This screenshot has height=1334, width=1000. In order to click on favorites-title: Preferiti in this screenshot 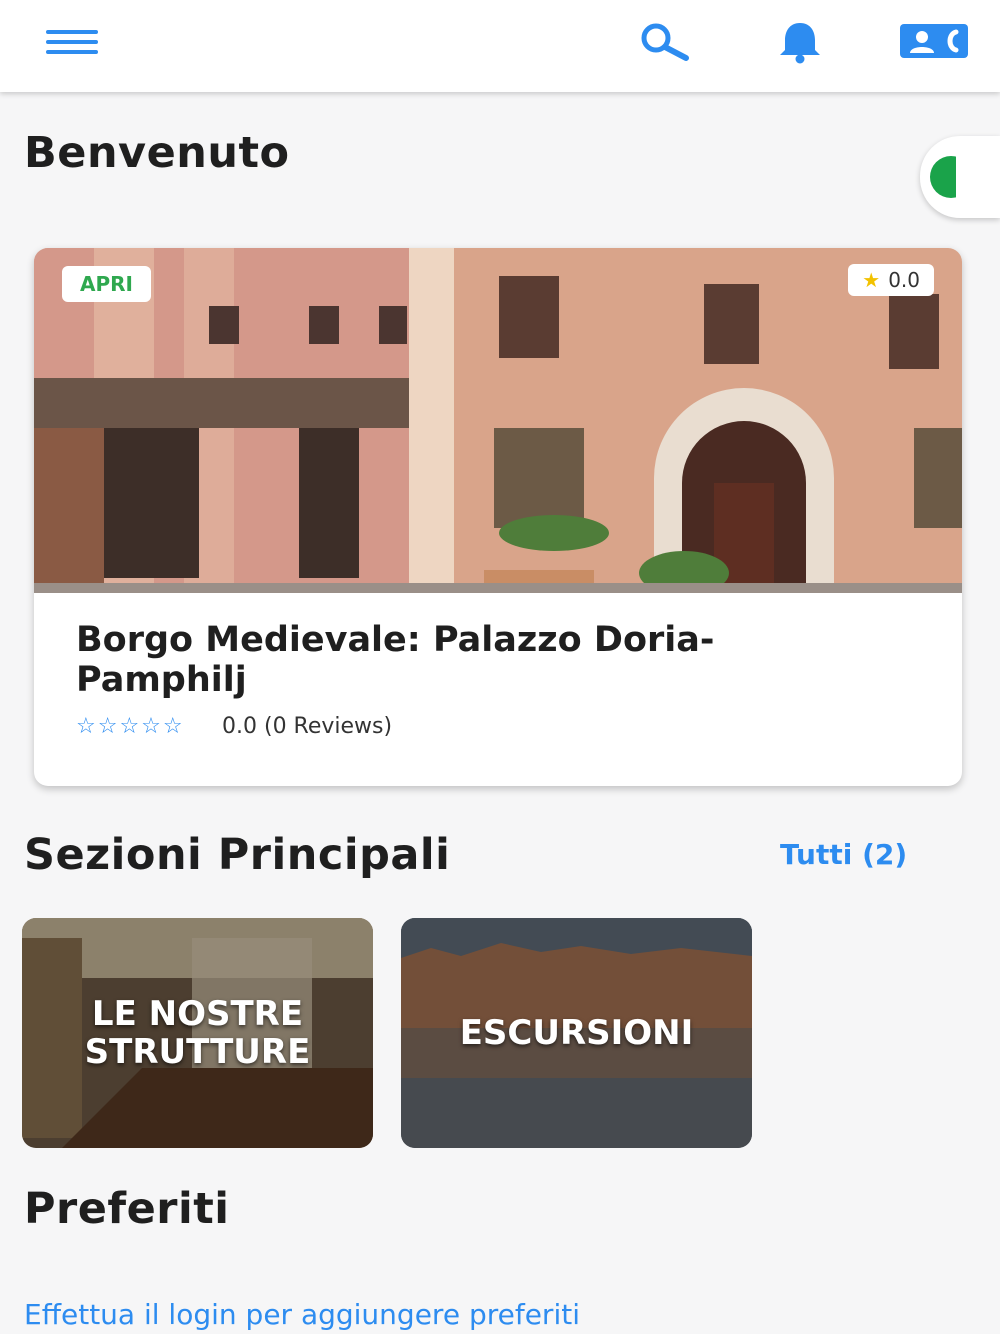, I will do `click(127, 1209)`.